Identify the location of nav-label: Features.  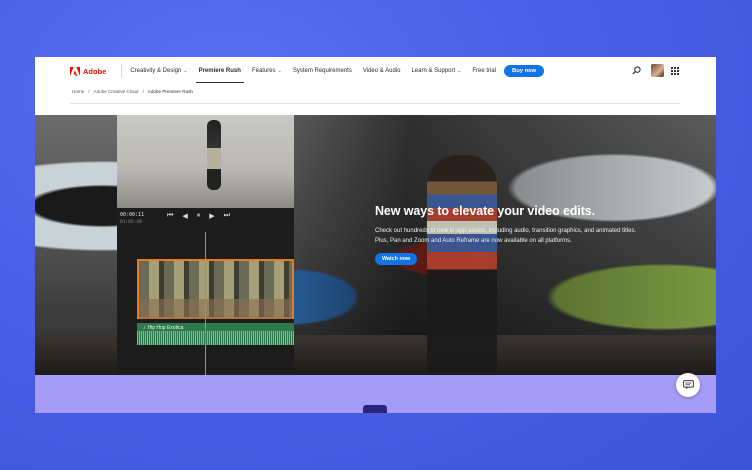
(263, 71).